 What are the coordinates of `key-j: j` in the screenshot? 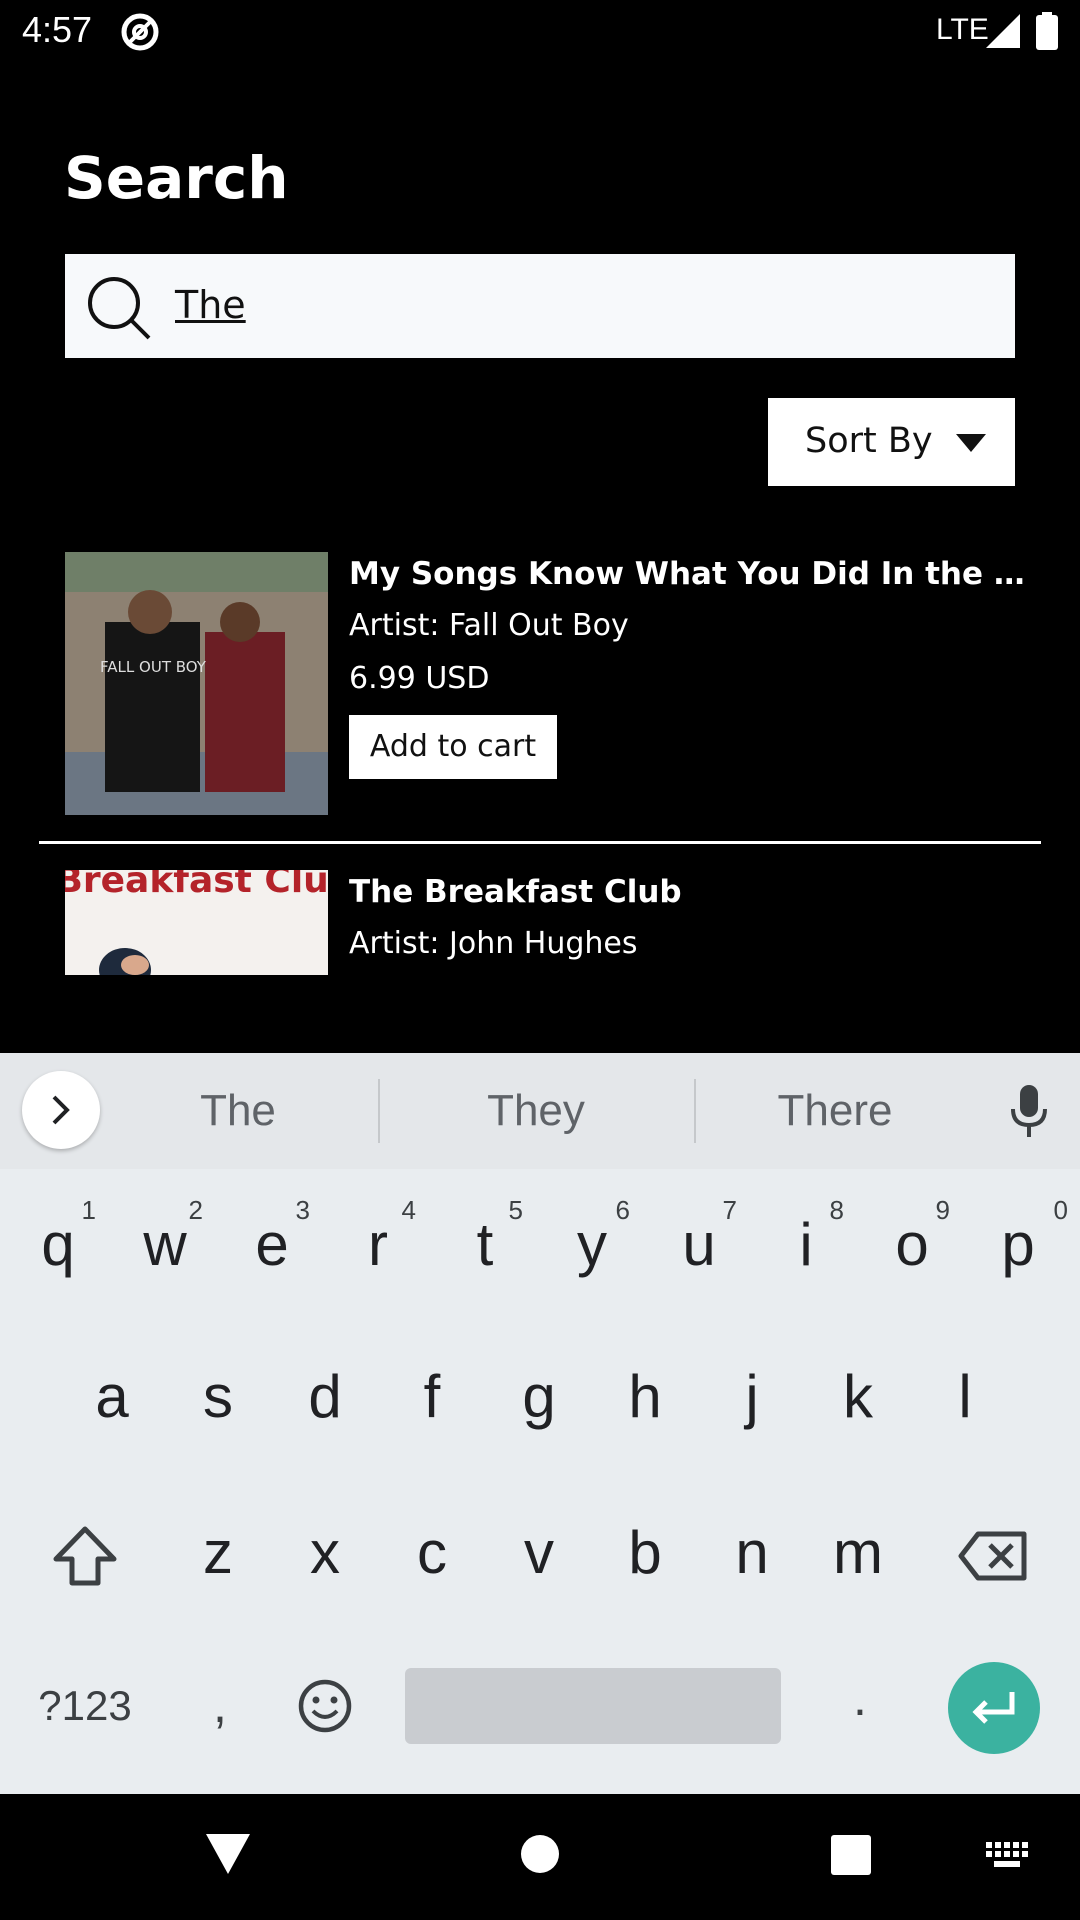 It's located at (752, 1397).